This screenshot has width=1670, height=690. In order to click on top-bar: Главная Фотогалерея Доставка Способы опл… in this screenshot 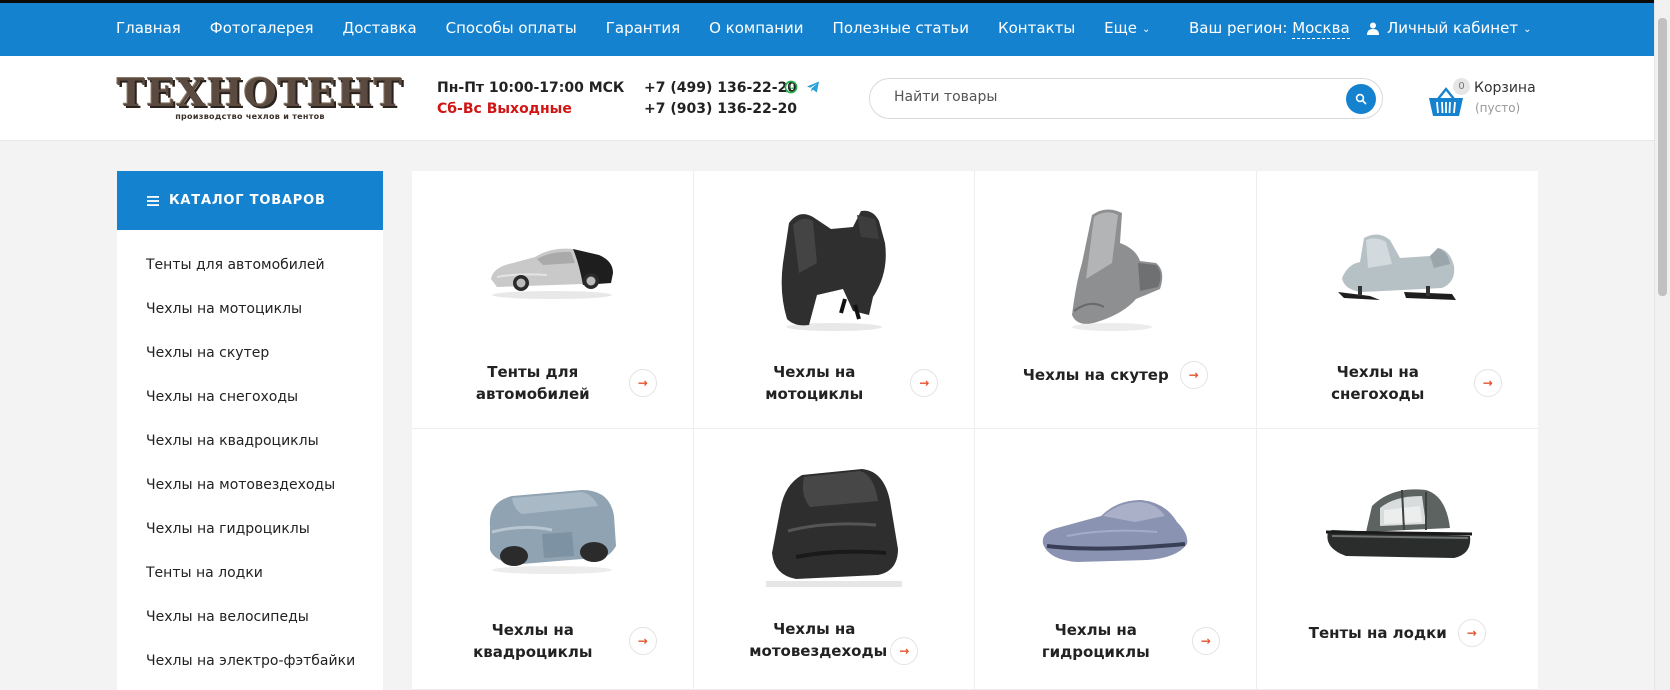, I will do `click(827, 28)`.